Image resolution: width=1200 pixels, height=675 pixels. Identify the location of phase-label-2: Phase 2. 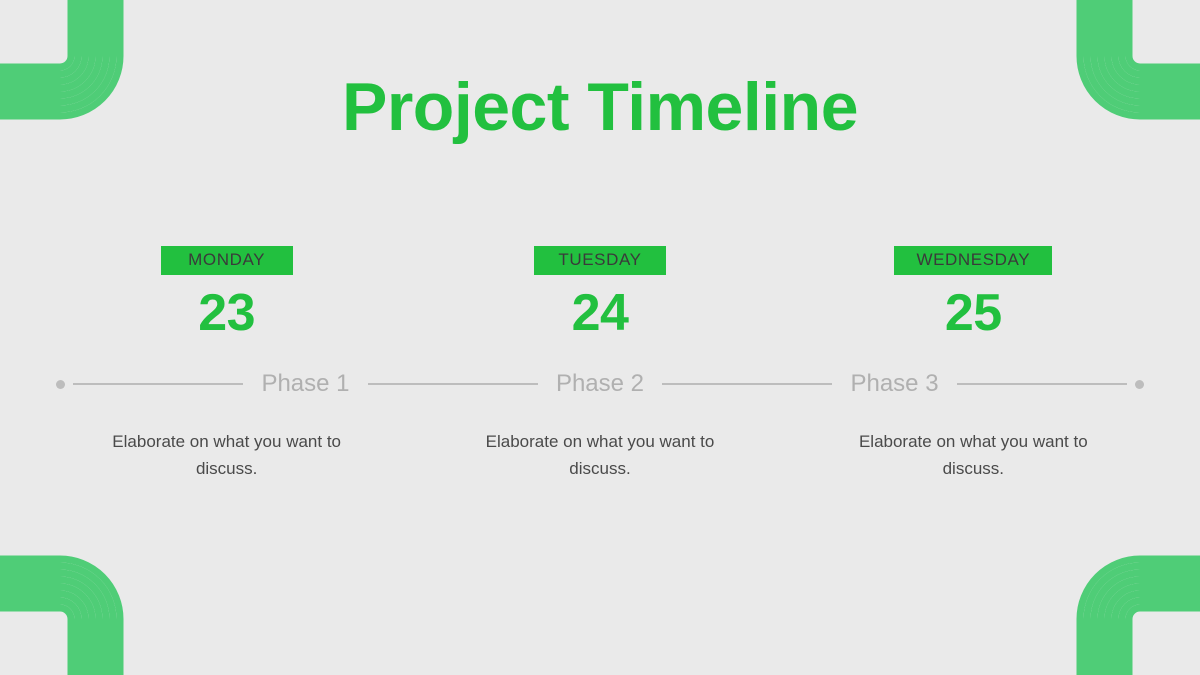
(600, 383).